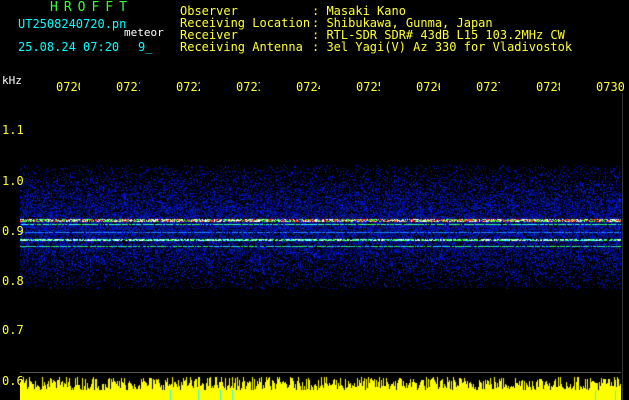 Image resolution: width=629 pixels, height=400 pixels. Describe the element at coordinates (368, 87) in the screenshot. I see `x-tick-0725: 0725` at that location.